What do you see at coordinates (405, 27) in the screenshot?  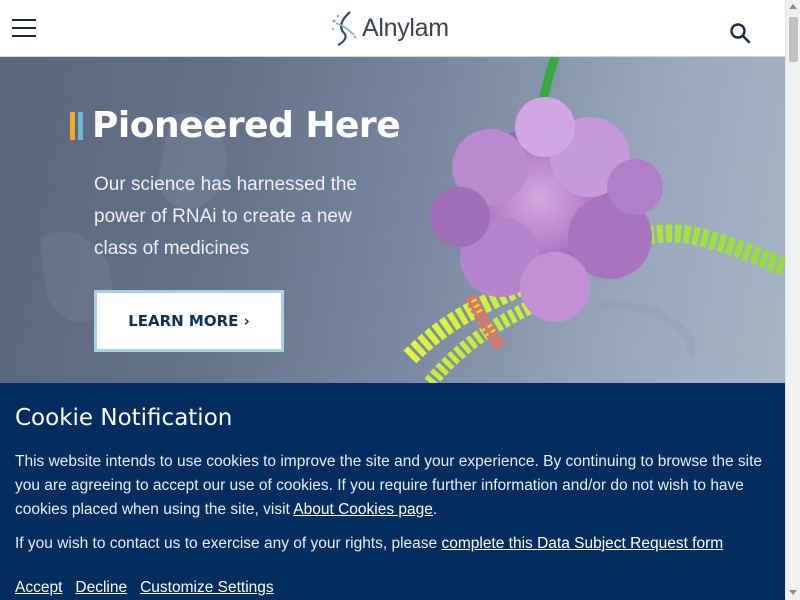 I see `logo-text: Alnylam` at bounding box center [405, 27].